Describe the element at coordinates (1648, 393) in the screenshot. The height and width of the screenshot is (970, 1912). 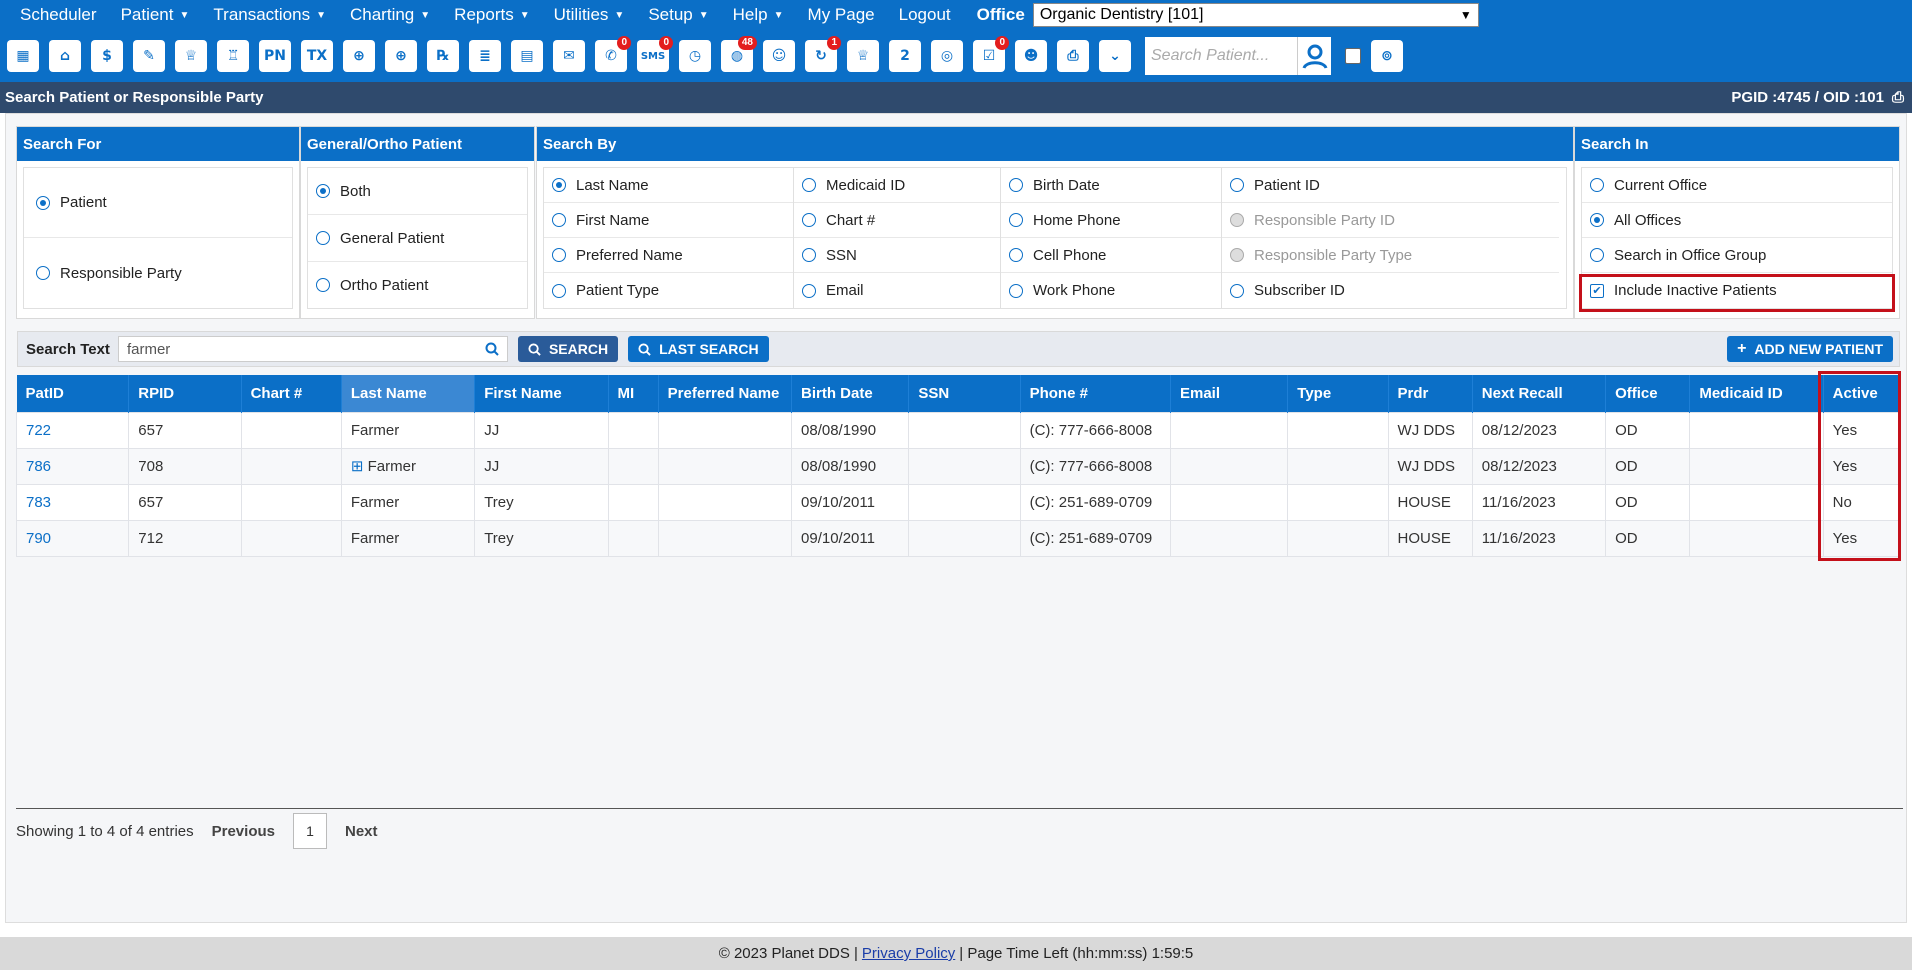
I see `column-header-office: Office` at that location.